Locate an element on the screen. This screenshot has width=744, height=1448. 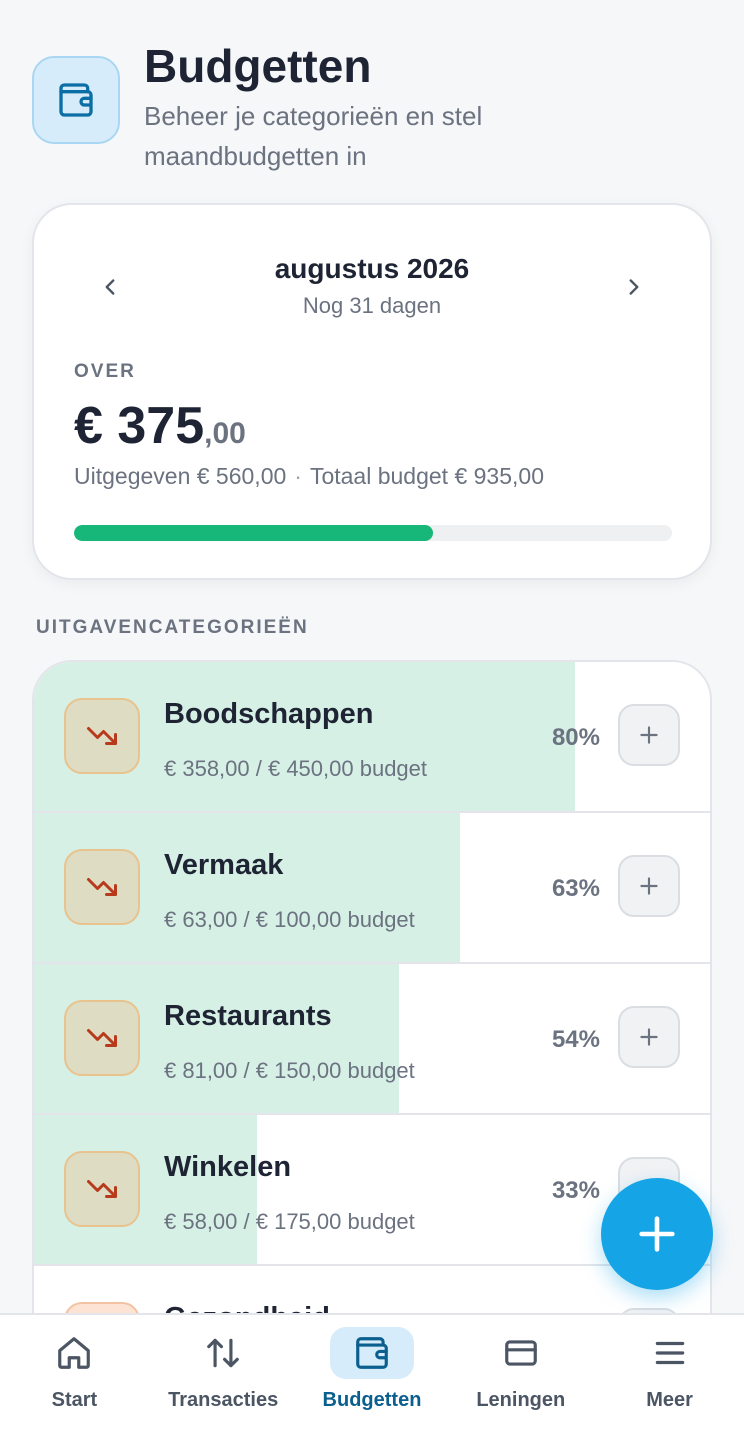
category-amount: € 63,00 / € 100,00 budget is located at coordinates (289, 919).